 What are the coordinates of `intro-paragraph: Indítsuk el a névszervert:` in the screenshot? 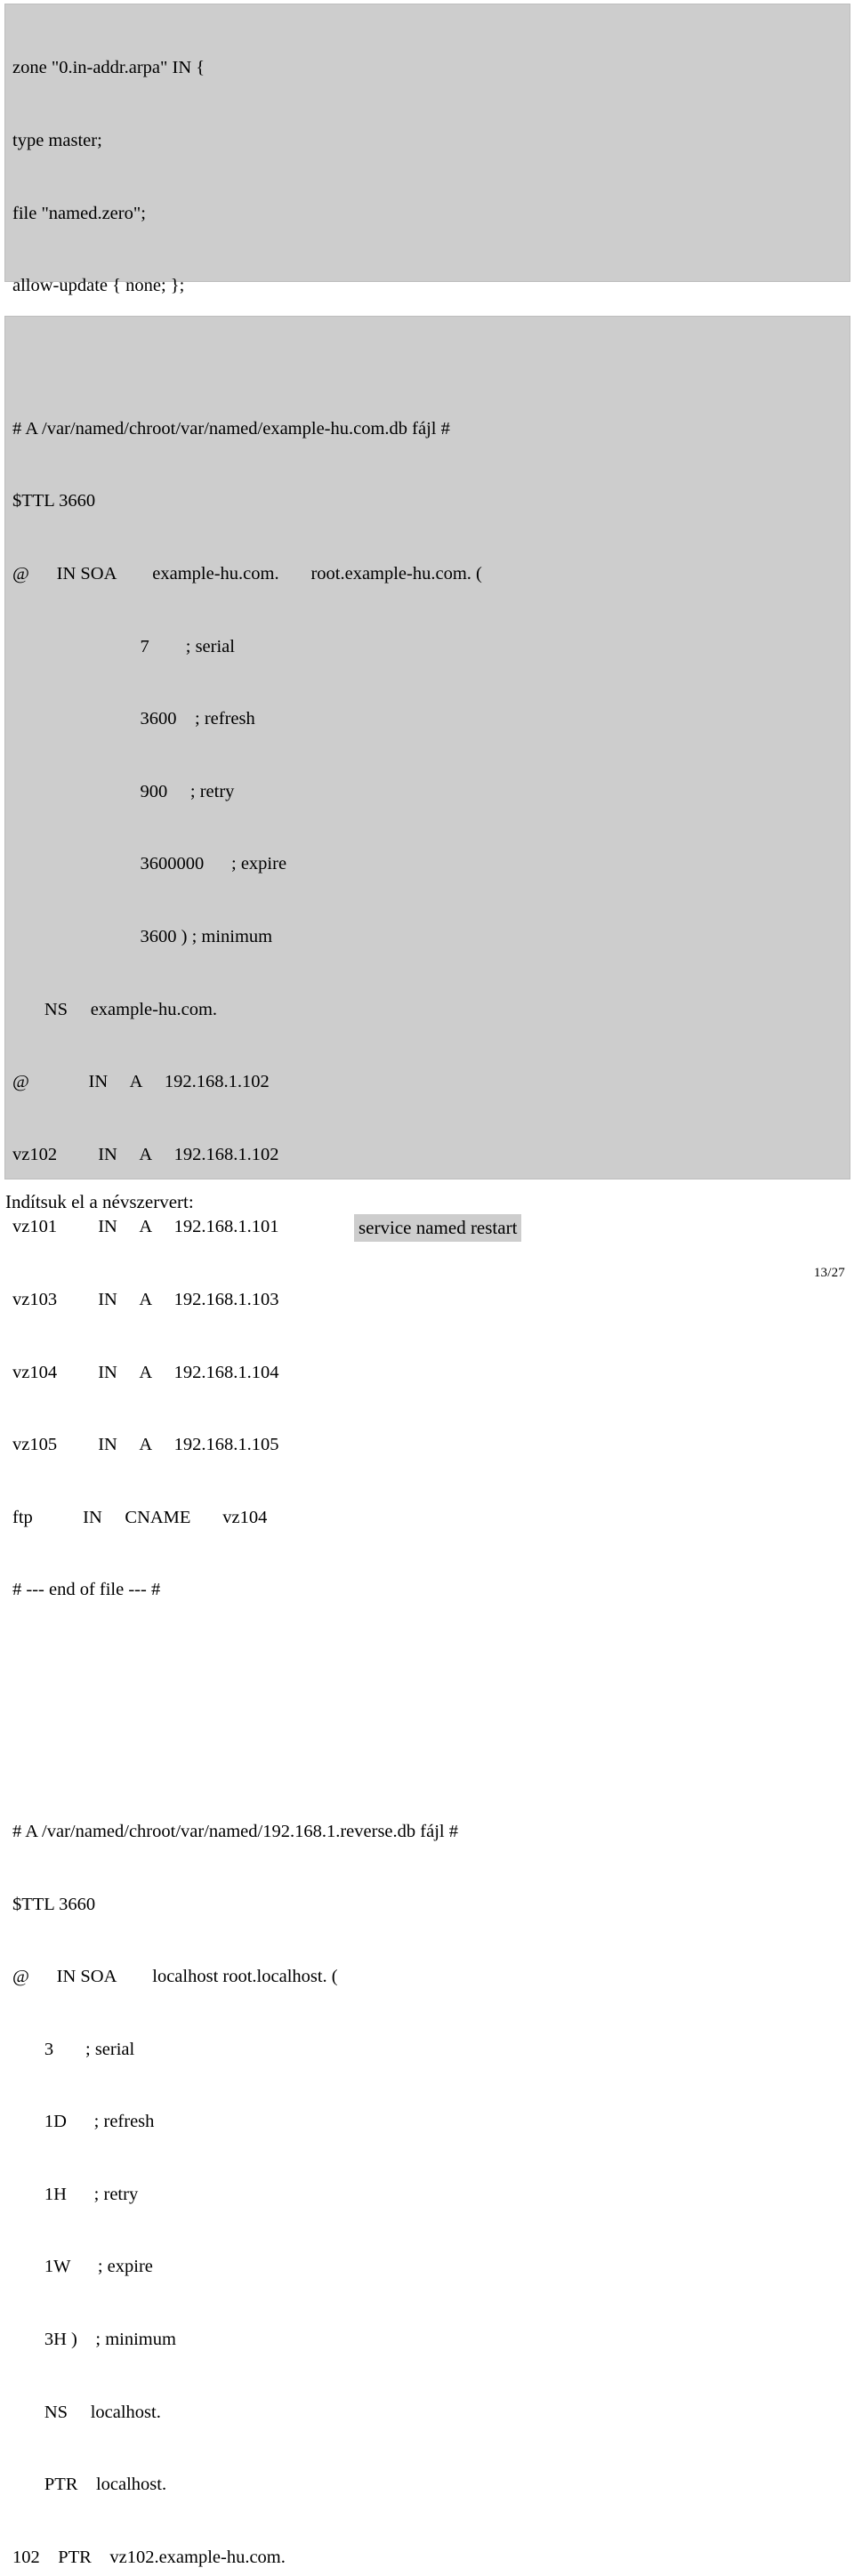 It's located at (99, 1201).